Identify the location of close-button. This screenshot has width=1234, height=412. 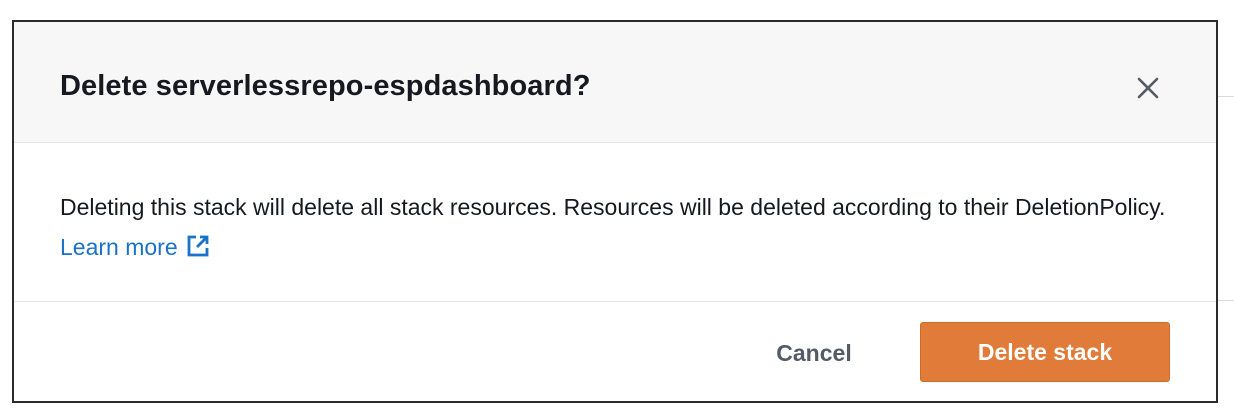
(1148, 88).